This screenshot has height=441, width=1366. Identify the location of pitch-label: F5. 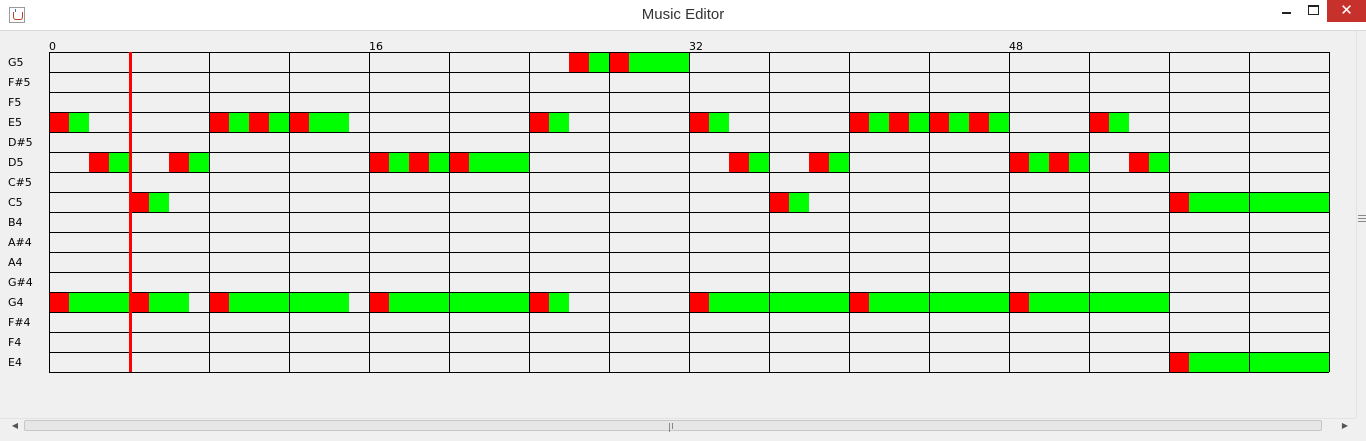
(14, 102).